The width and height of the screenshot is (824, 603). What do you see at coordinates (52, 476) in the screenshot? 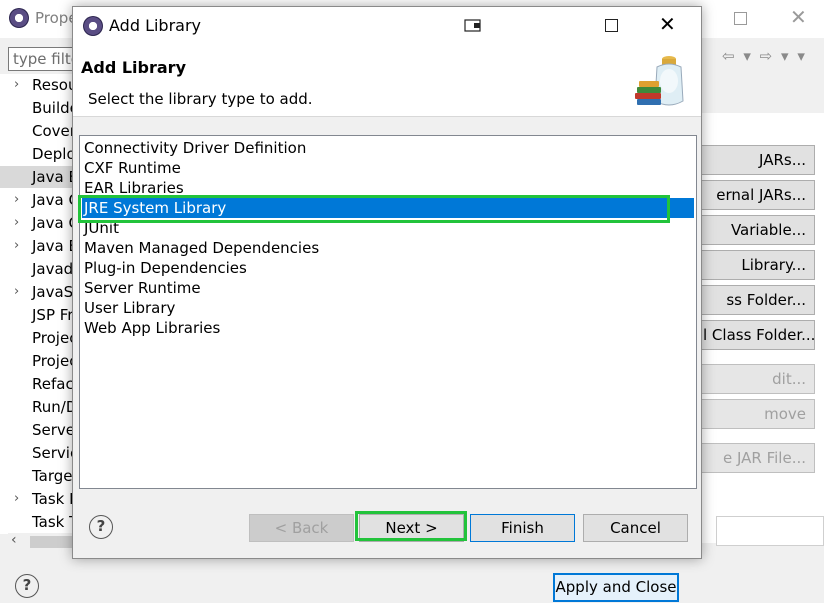
I see `tree-item-label: Targe` at bounding box center [52, 476].